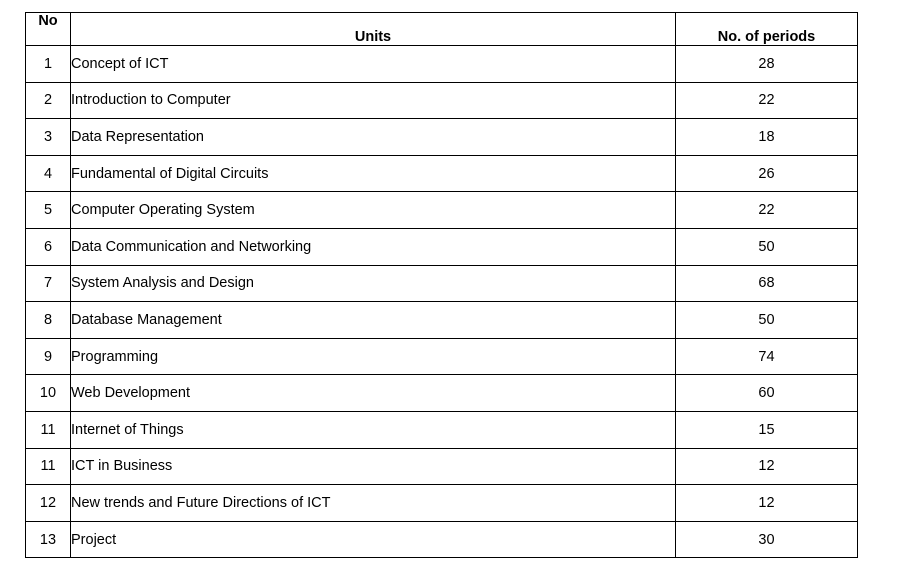 The width and height of the screenshot is (914, 573). What do you see at coordinates (48, 539) in the screenshot?
I see `row-number: 13` at bounding box center [48, 539].